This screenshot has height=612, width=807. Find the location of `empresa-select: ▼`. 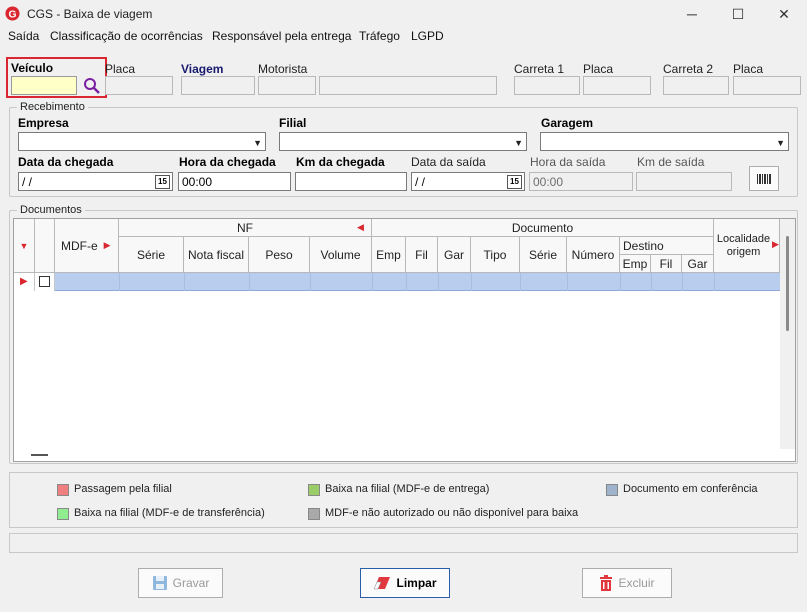

empresa-select: ▼ is located at coordinates (142, 141).